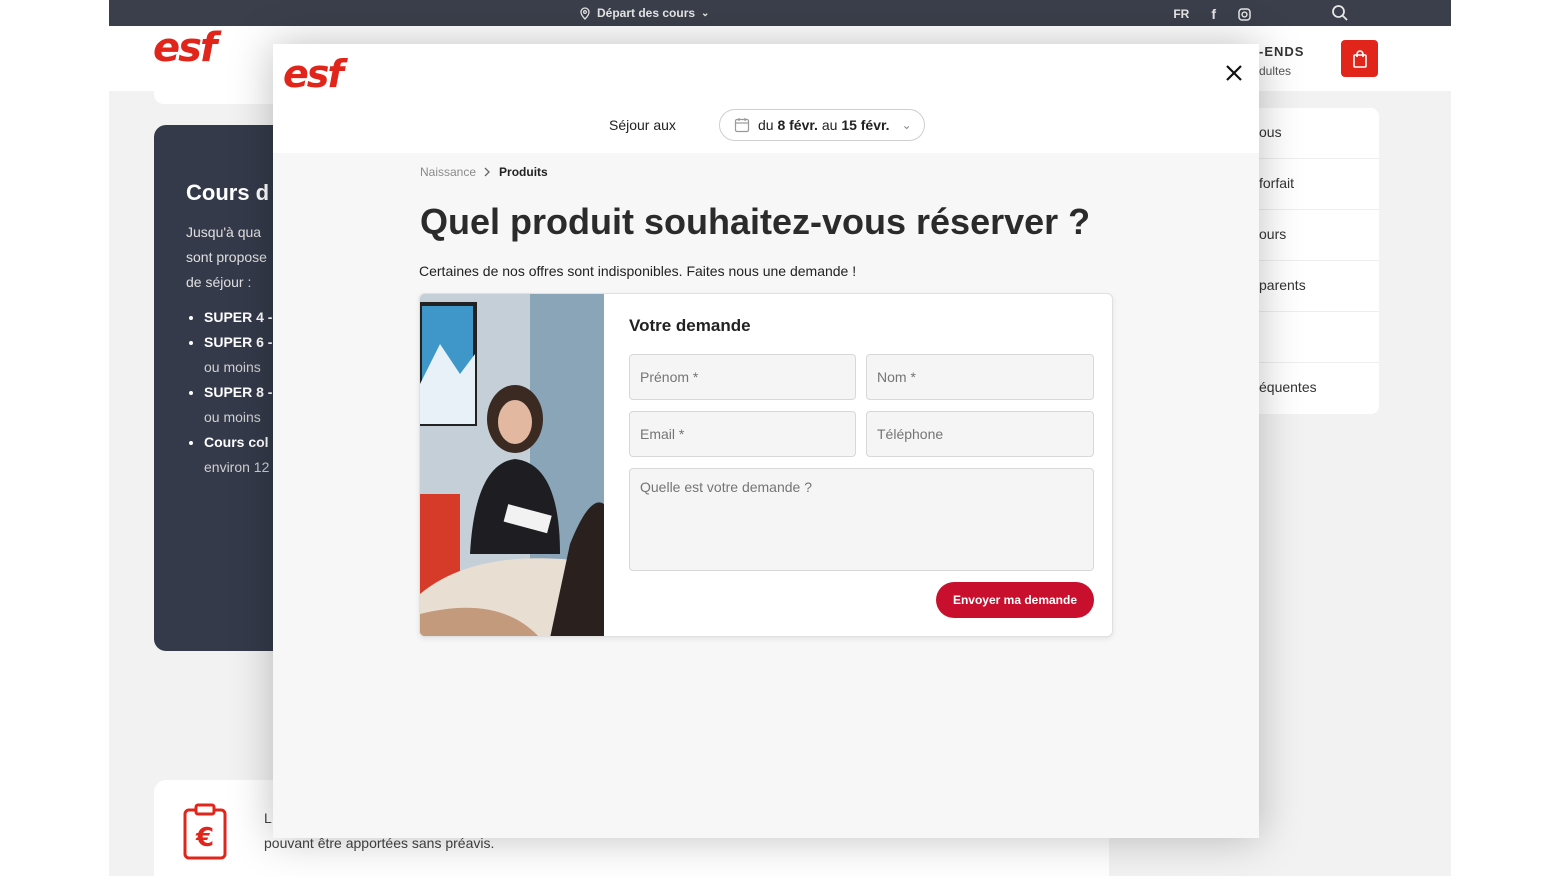 The height and width of the screenshot is (876, 1560). Describe the element at coordinates (1234, 73) in the screenshot. I see `close-icon` at that location.